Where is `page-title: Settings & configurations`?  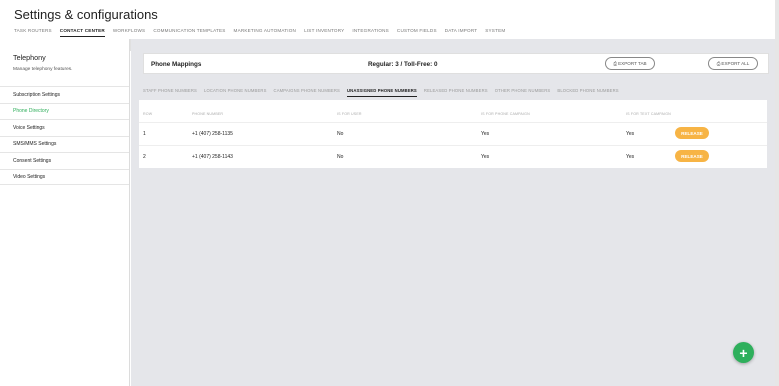 page-title: Settings & configurations is located at coordinates (86, 14).